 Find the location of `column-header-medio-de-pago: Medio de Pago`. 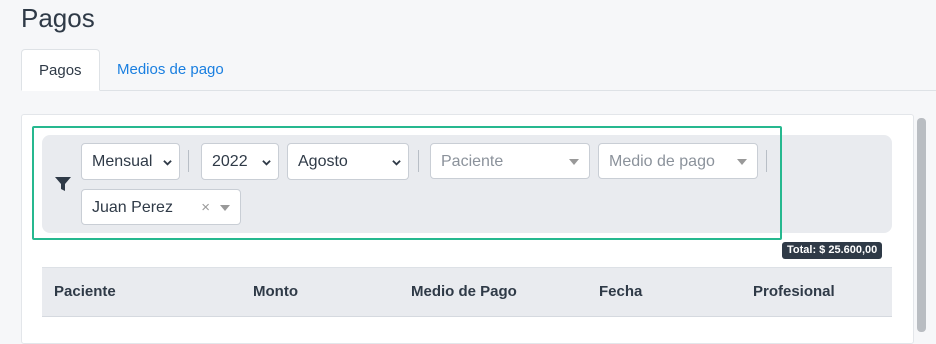

column-header-medio-de-pago: Medio de Pago is located at coordinates (464, 292).